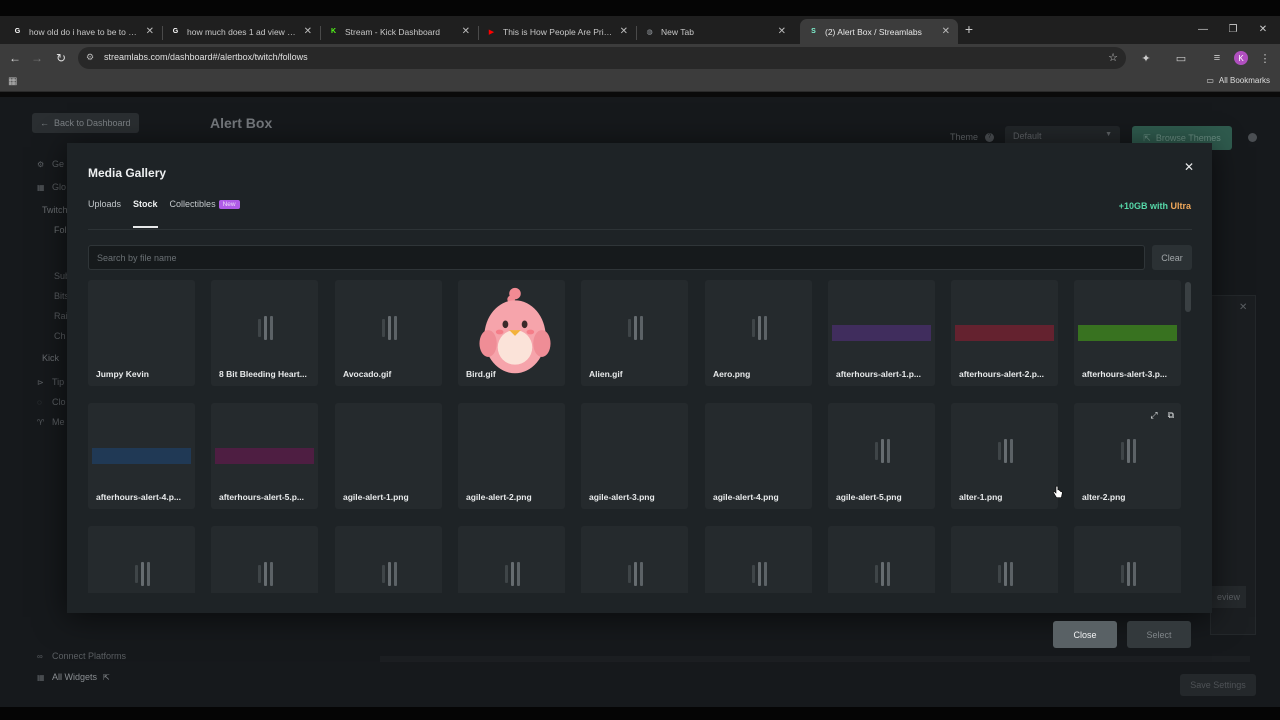 This screenshot has height=720, width=1280. What do you see at coordinates (205, 214) in the screenshot?
I see `tab-collectibles: Collectibles New` at bounding box center [205, 214].